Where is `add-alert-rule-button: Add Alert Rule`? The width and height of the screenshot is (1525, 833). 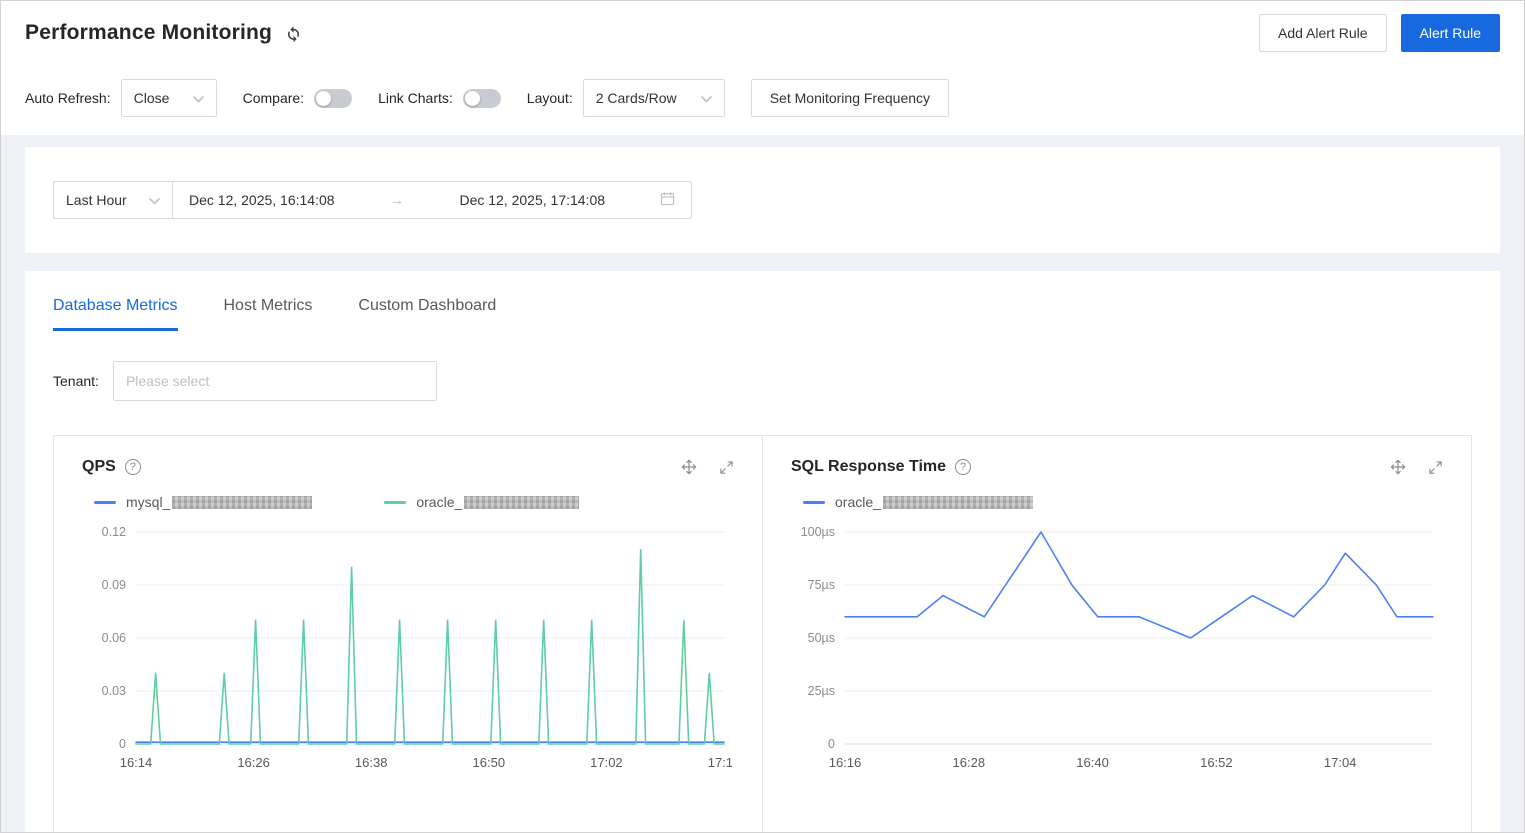 add-alert-rule-button: Add Alert Rule is located at coordinates (1323, 33).